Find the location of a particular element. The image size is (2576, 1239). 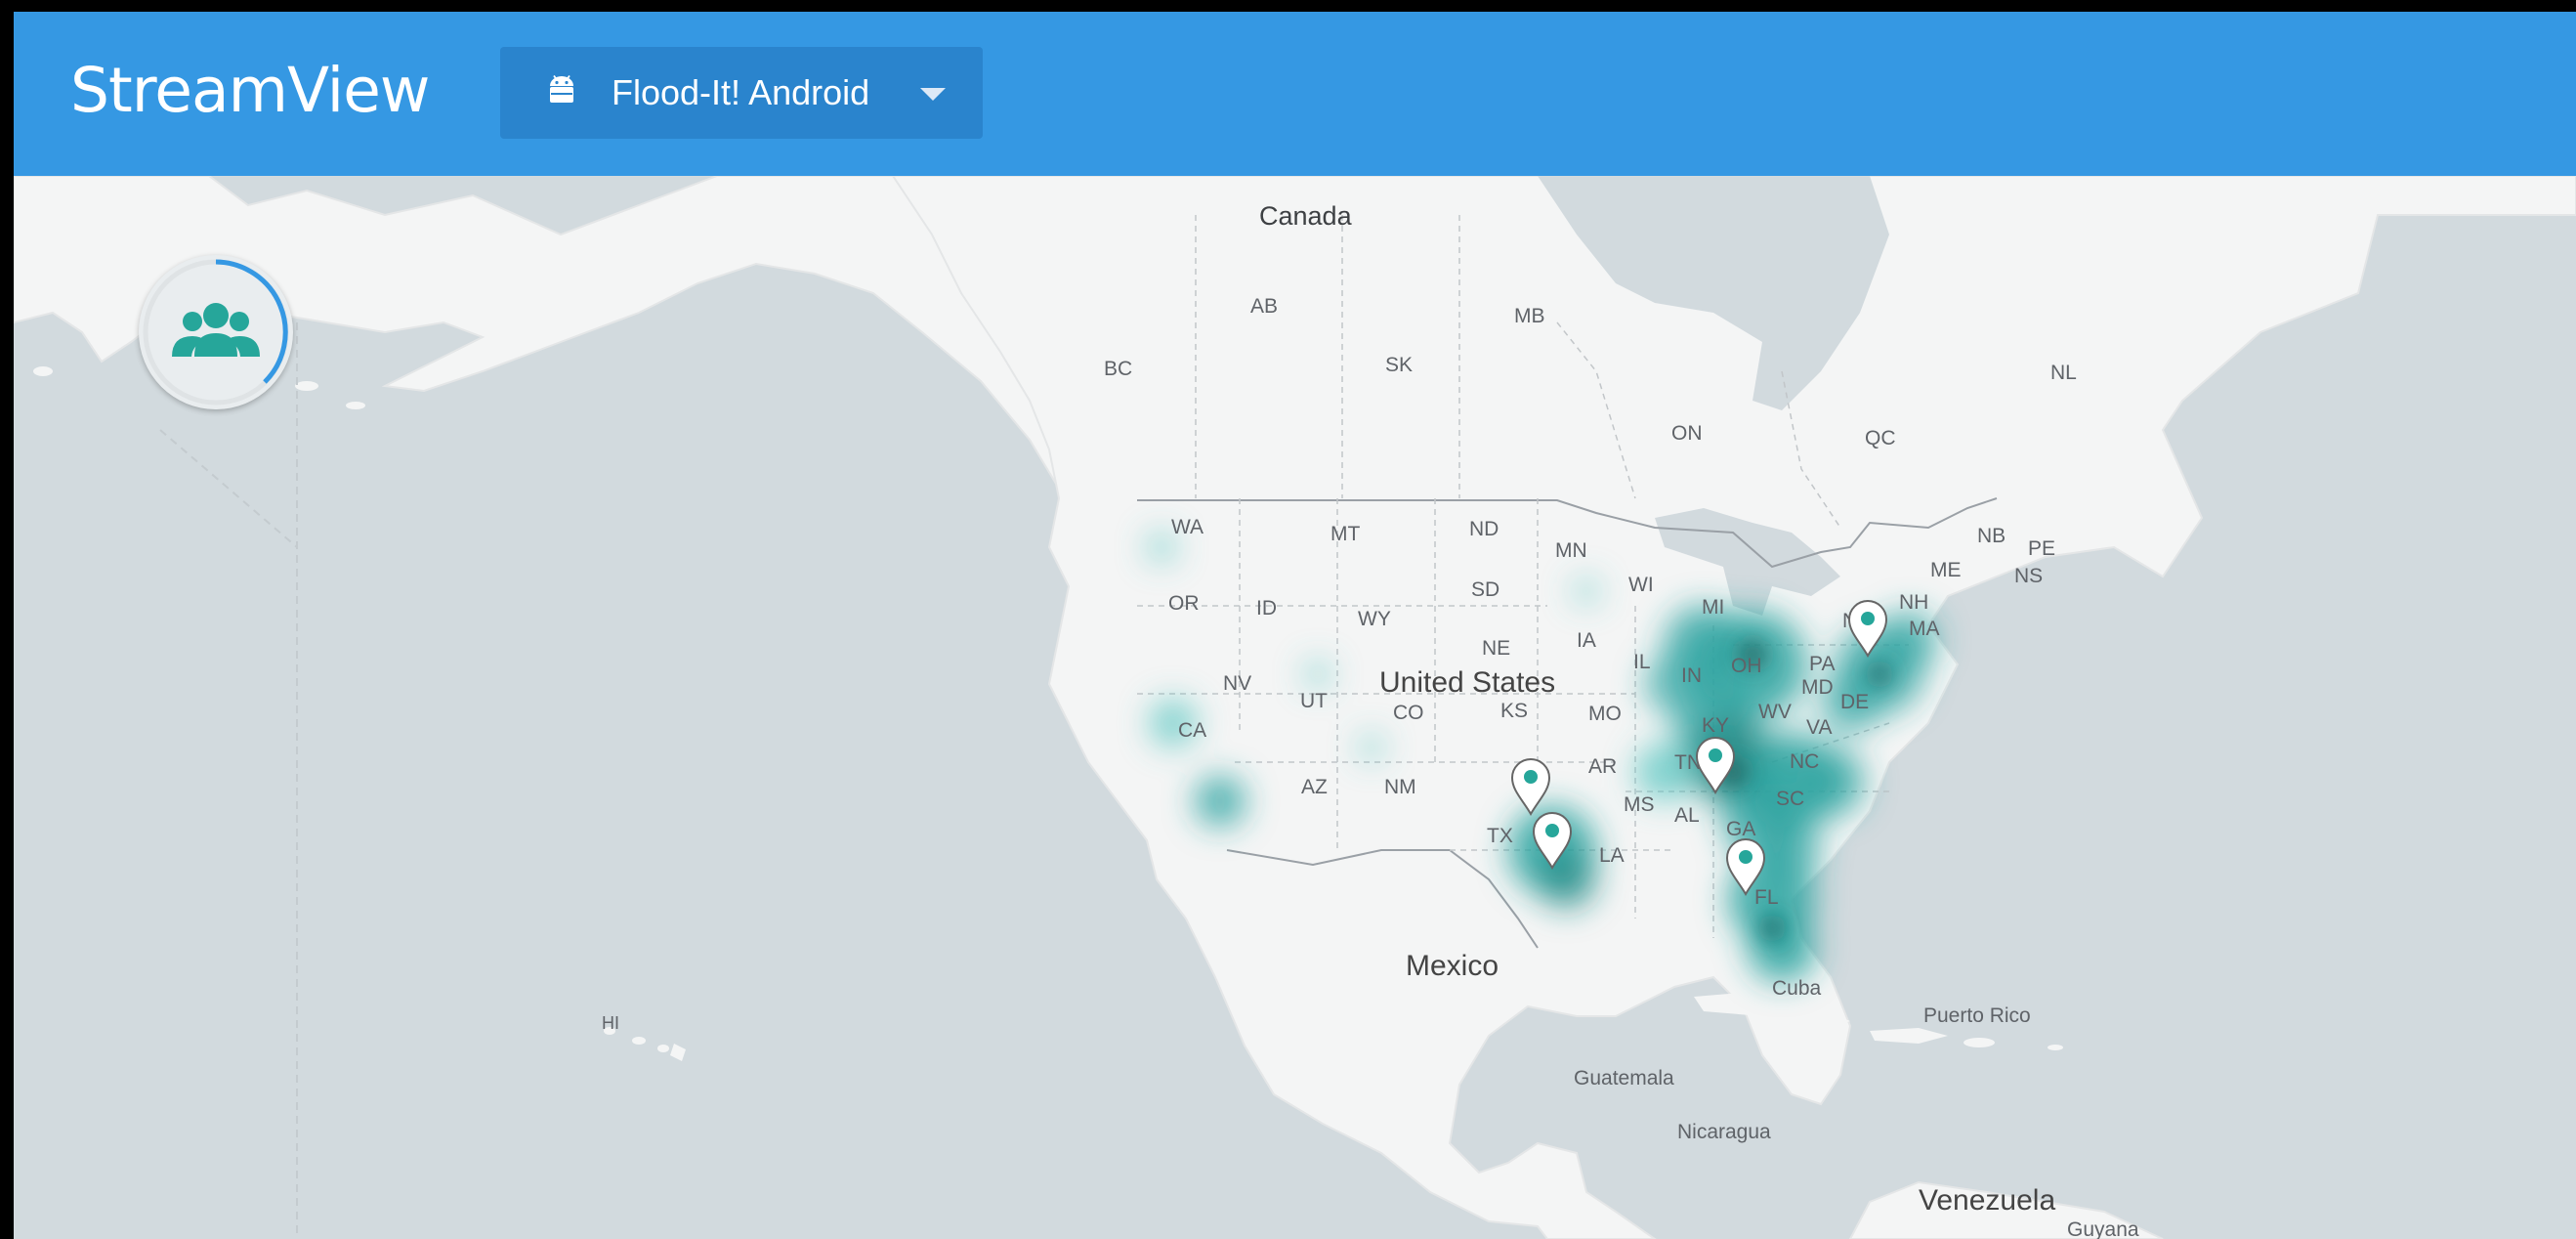

label-mi: MI is located at coordinates (1713, 608).